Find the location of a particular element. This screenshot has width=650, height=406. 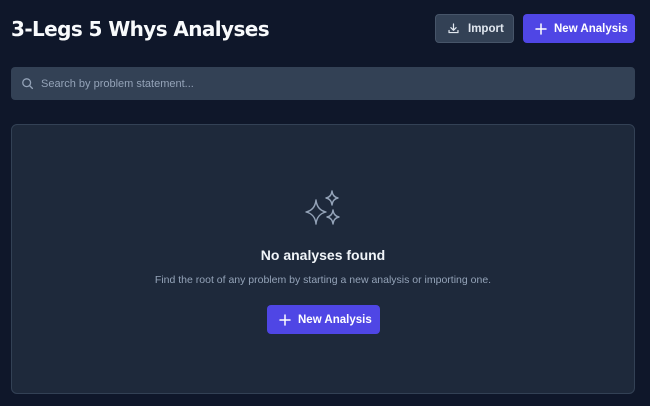

empty-state-new-analysis-button: New Analysis is located at coordinates (323, 319).